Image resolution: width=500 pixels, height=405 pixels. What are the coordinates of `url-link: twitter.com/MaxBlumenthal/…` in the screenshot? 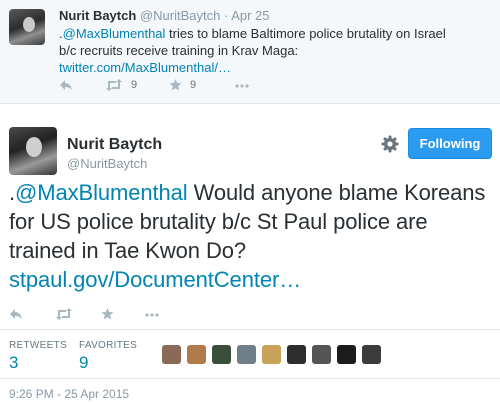 It's located at (145, 67).